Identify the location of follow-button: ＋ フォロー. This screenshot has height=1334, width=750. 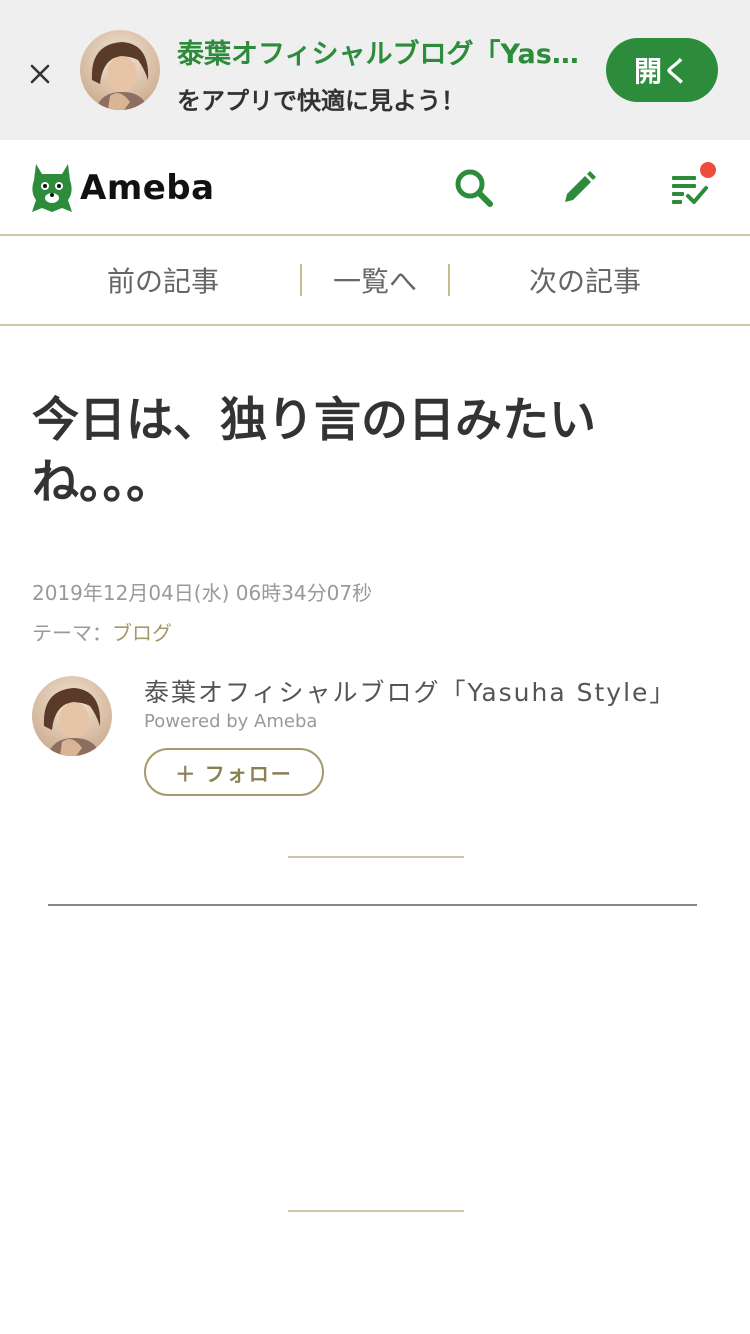
(234, 772).